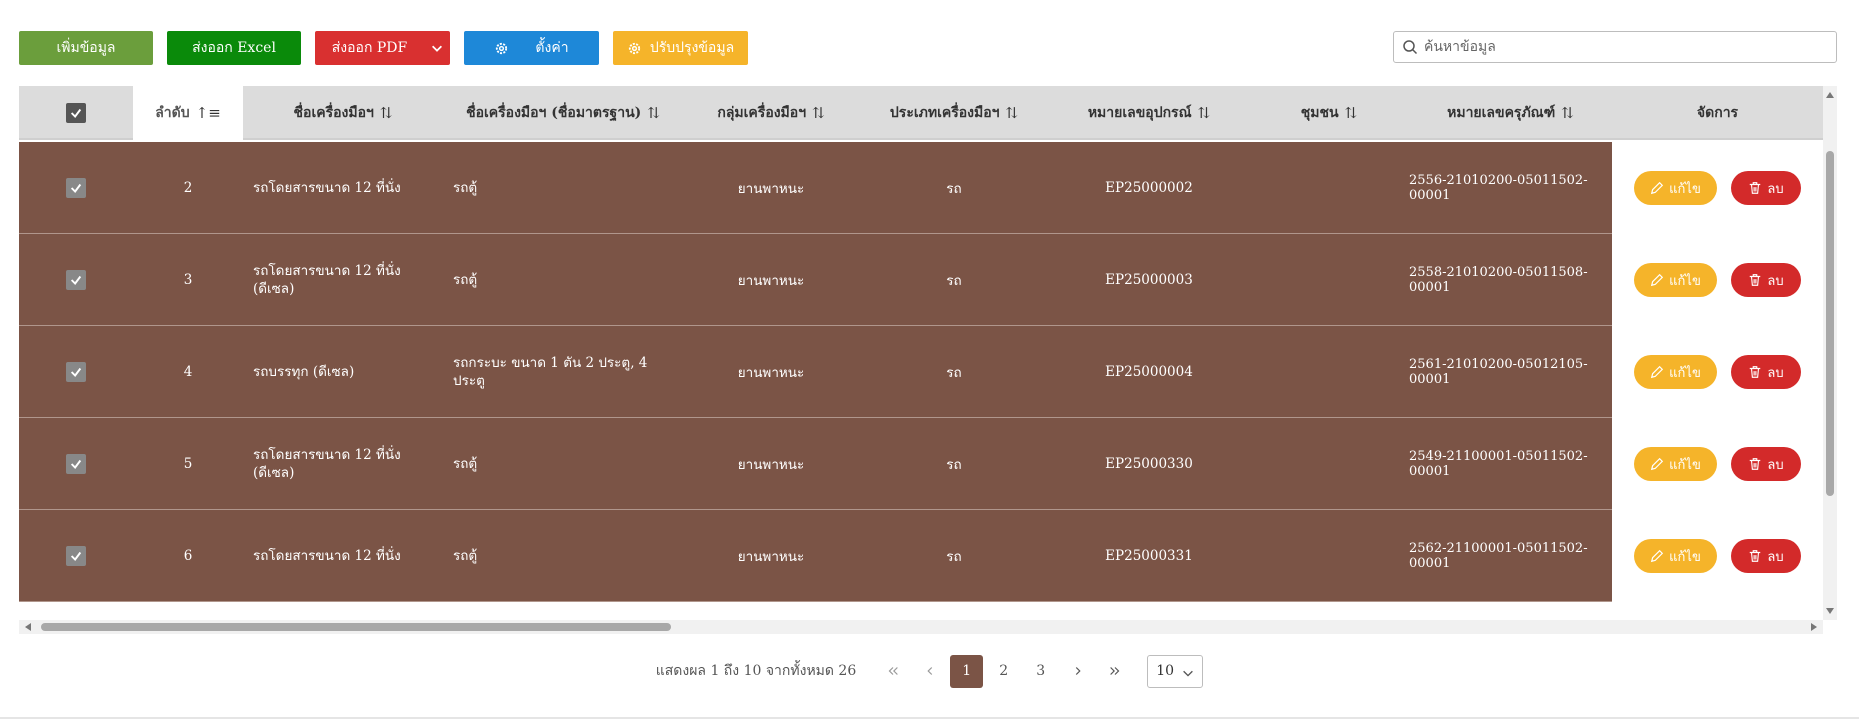  What do you see at coordinates (1830, 323) in the screenshot?
I see `vertical-scroll-thumb` at bounding box center [1830, 323].